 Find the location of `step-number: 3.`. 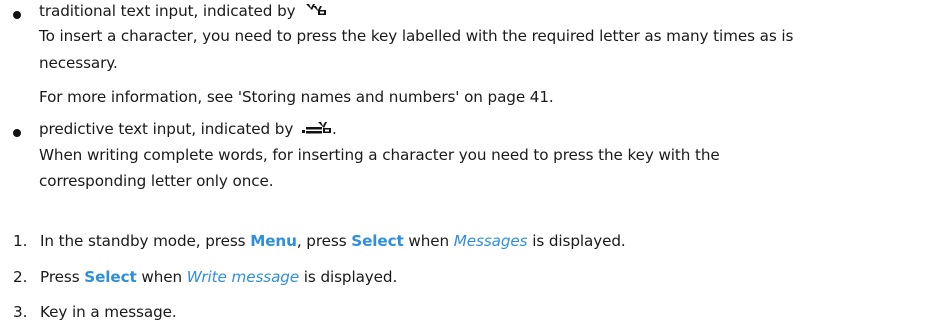

step-number: 3. is located at coordinates (20, 312).